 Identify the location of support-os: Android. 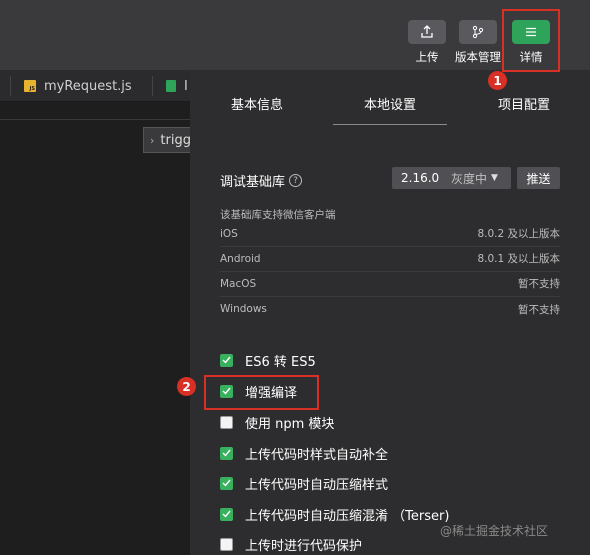
(240, 258).